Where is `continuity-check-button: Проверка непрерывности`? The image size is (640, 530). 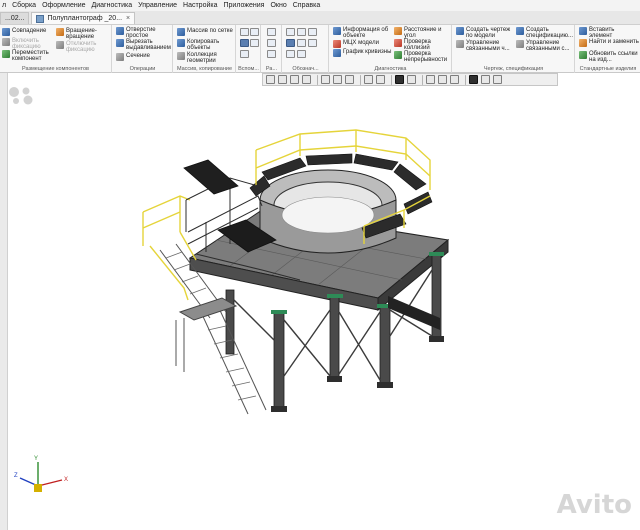 continuity-check-button: Проверка непрерывности is located at coordinates (423, 57).